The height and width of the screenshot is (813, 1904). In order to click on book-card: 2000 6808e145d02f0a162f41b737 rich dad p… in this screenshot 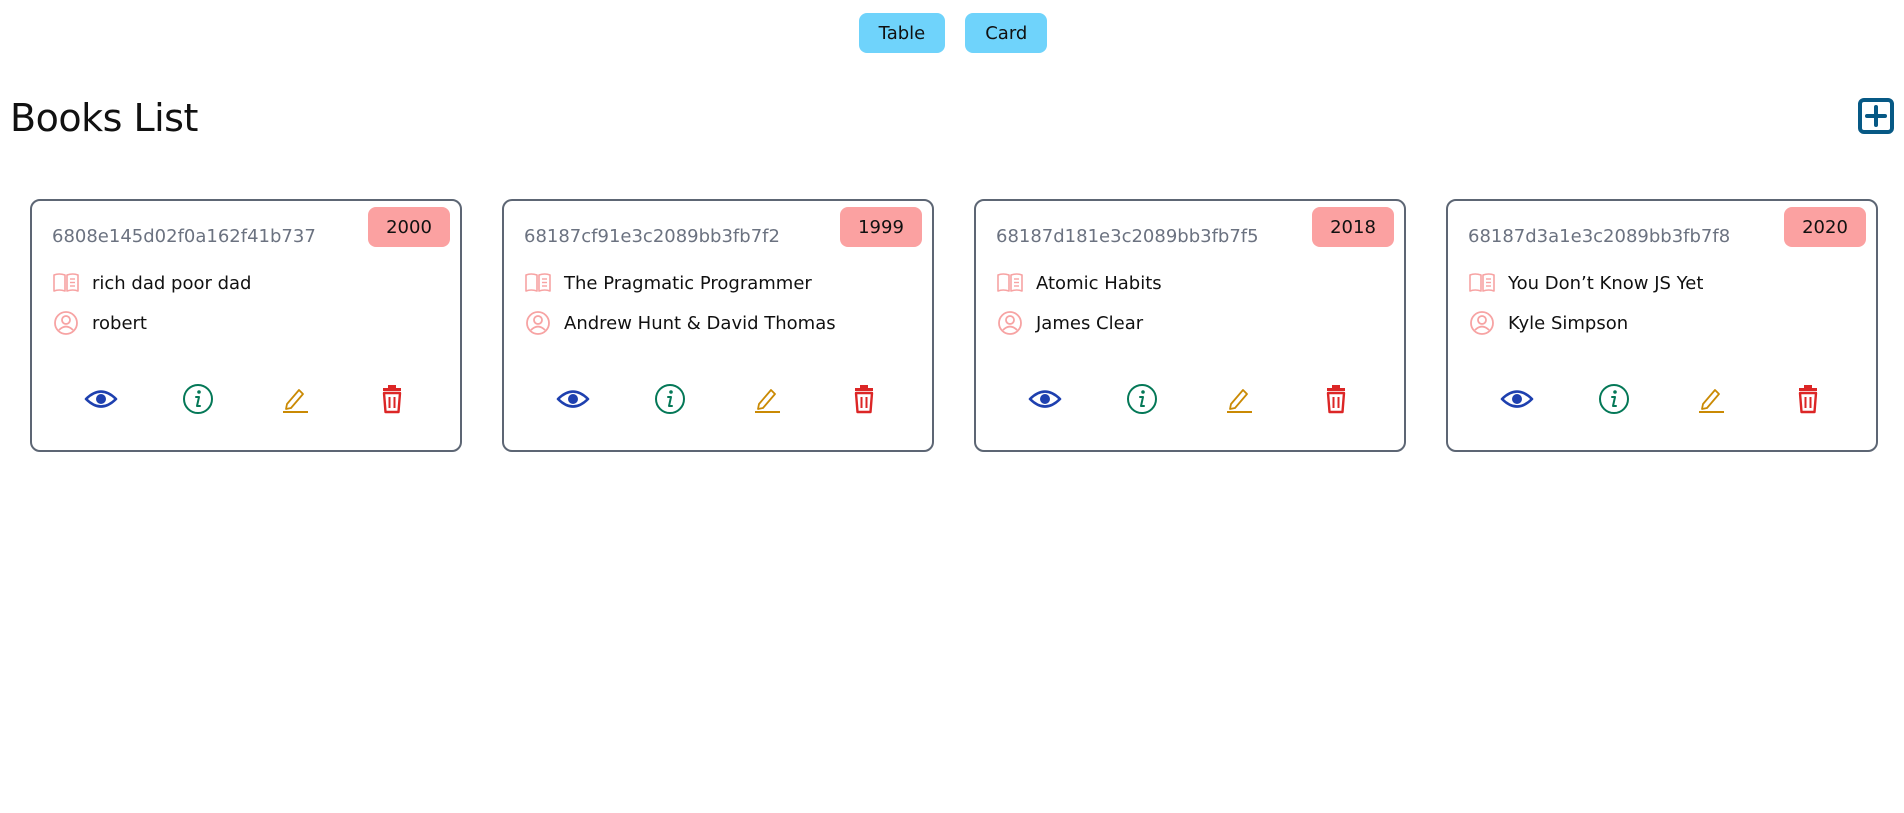, I will do `click(246, 325)`.